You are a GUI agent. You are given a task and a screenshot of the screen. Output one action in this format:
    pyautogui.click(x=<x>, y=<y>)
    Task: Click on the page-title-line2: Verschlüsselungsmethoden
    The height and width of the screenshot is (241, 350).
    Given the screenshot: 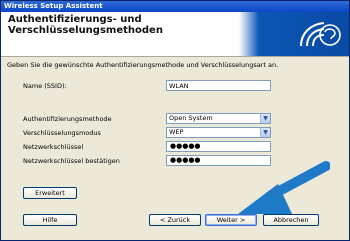 What is the action you would take?
    pyautogui.click(x=85, y=30)
    